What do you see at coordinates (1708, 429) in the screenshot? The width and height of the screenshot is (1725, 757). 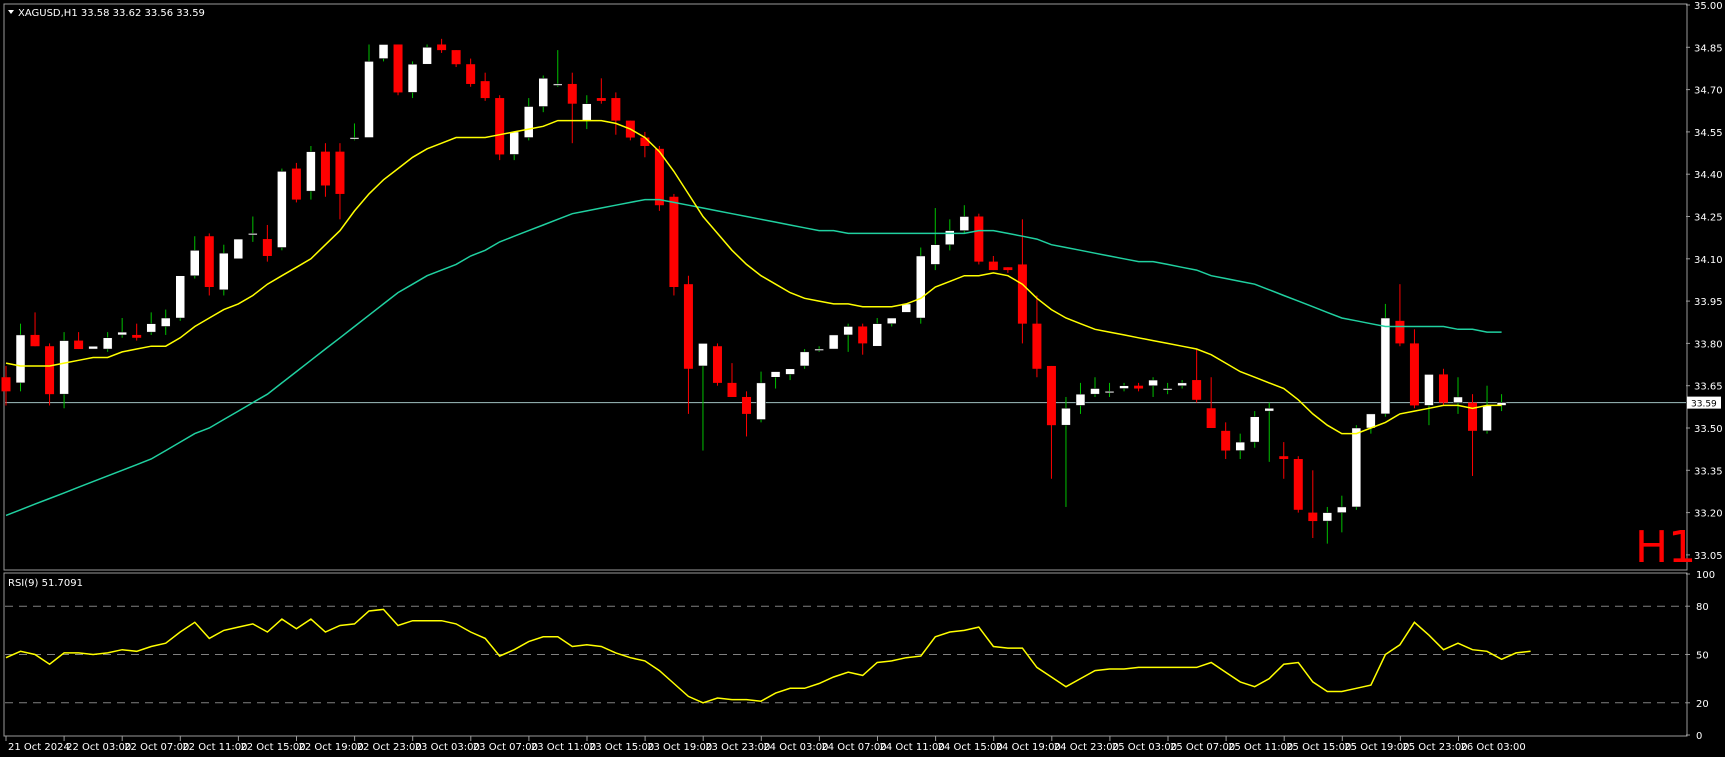 I see `price-axis-label: 33.50` at bounding box center [1708, 429].